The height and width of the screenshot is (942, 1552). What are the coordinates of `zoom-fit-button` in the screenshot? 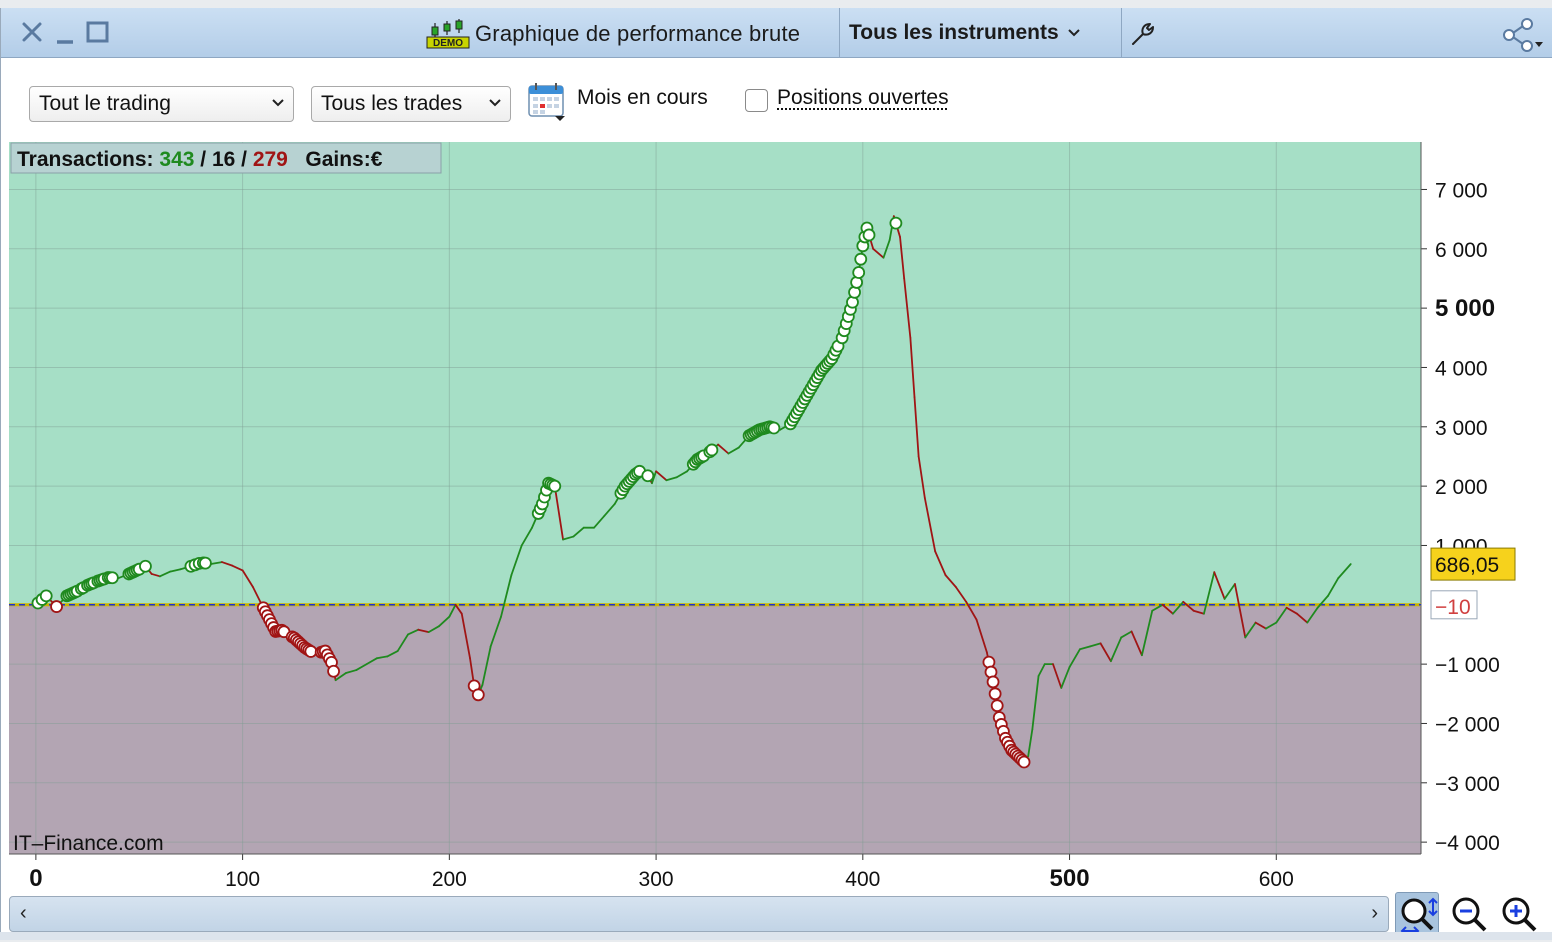 It's located at (1417, 914).